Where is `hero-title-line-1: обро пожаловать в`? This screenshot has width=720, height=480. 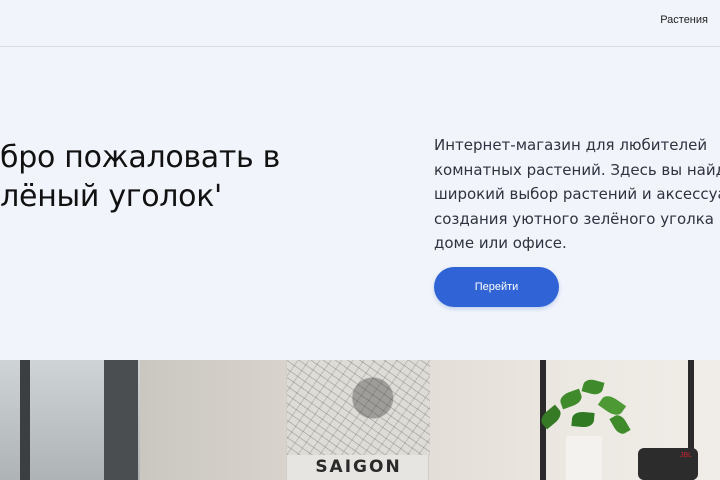
hero-title-line-1: обро пожаловать в is located at coordinates (140, 157).